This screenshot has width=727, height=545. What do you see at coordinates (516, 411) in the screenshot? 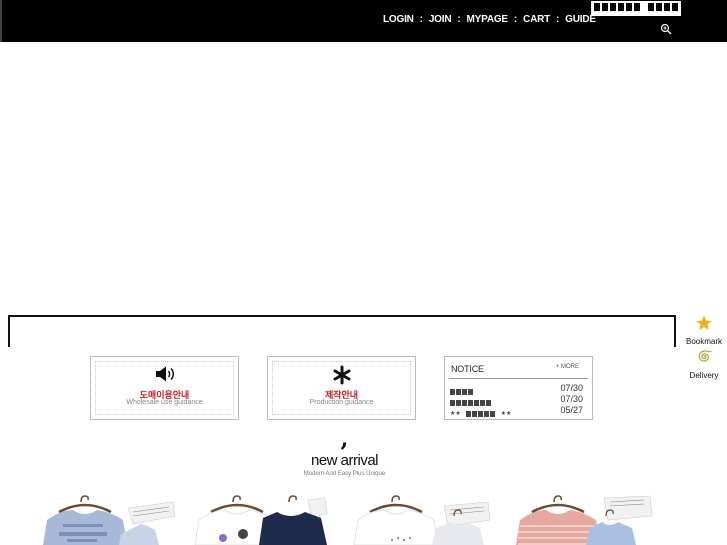
I see `notice-item: ★★ ★★ 05/27` at bounding box center [516, 411].